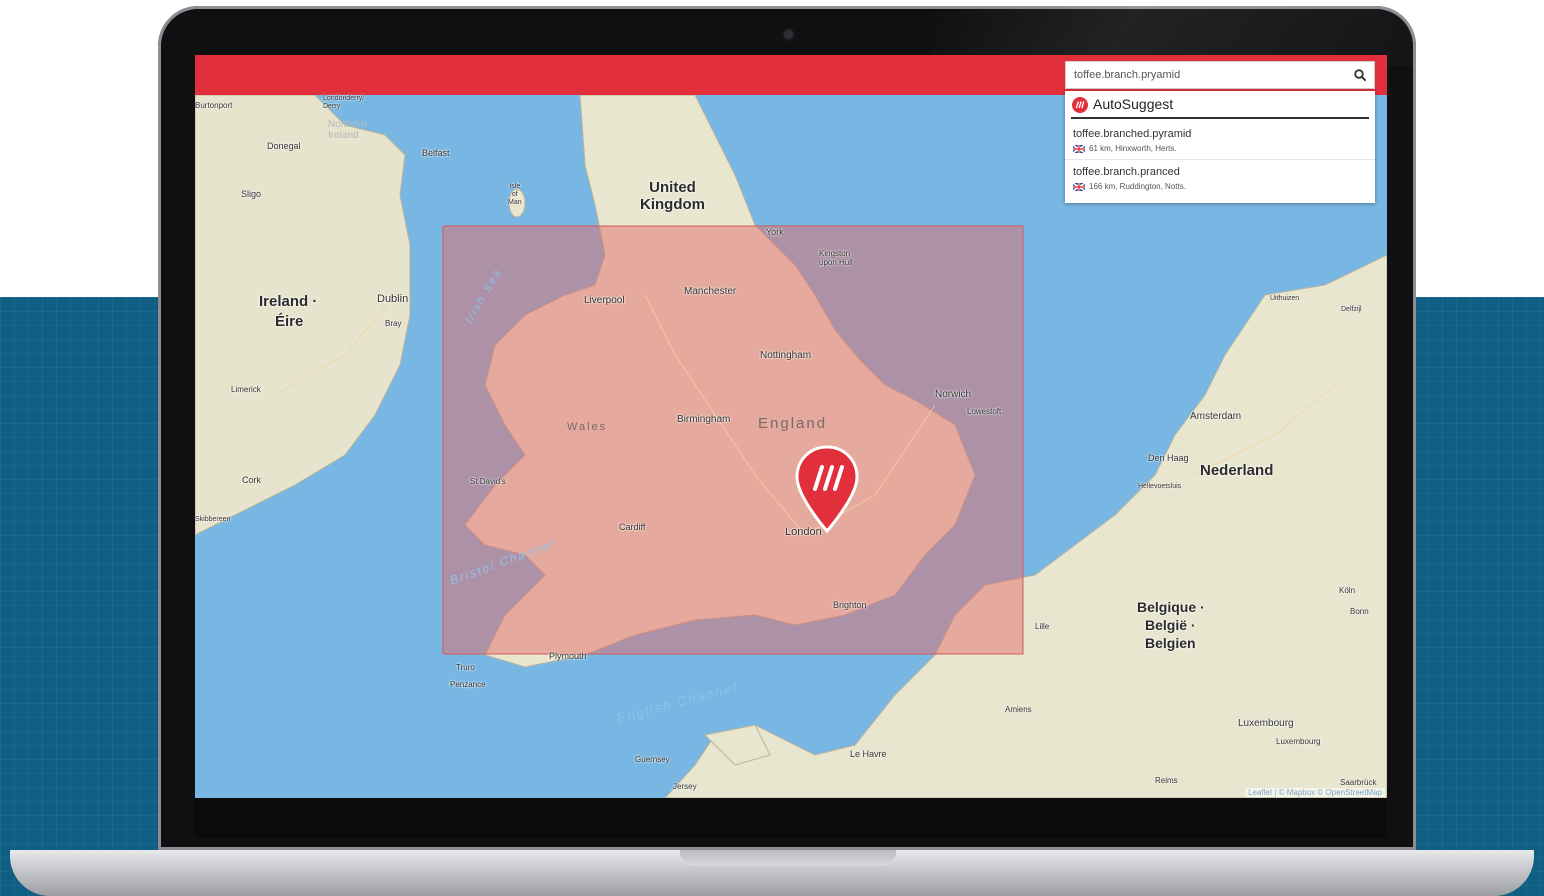 This screenshot has height=896, width=1544. I want to click on label-belgie: België ·, so click(1170, 625).